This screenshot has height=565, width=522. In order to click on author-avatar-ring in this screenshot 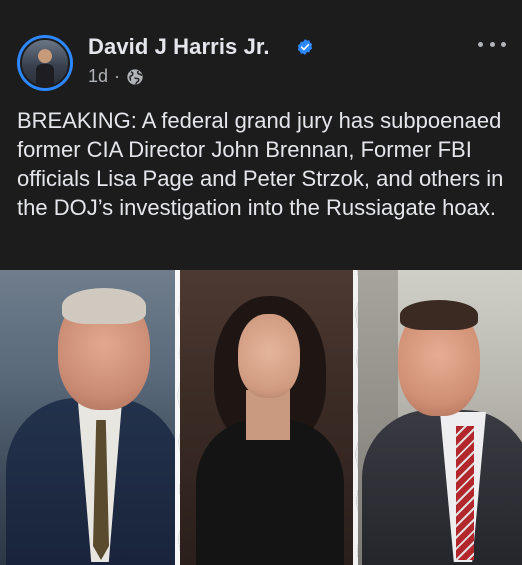, I will do `click(45, 63)`.